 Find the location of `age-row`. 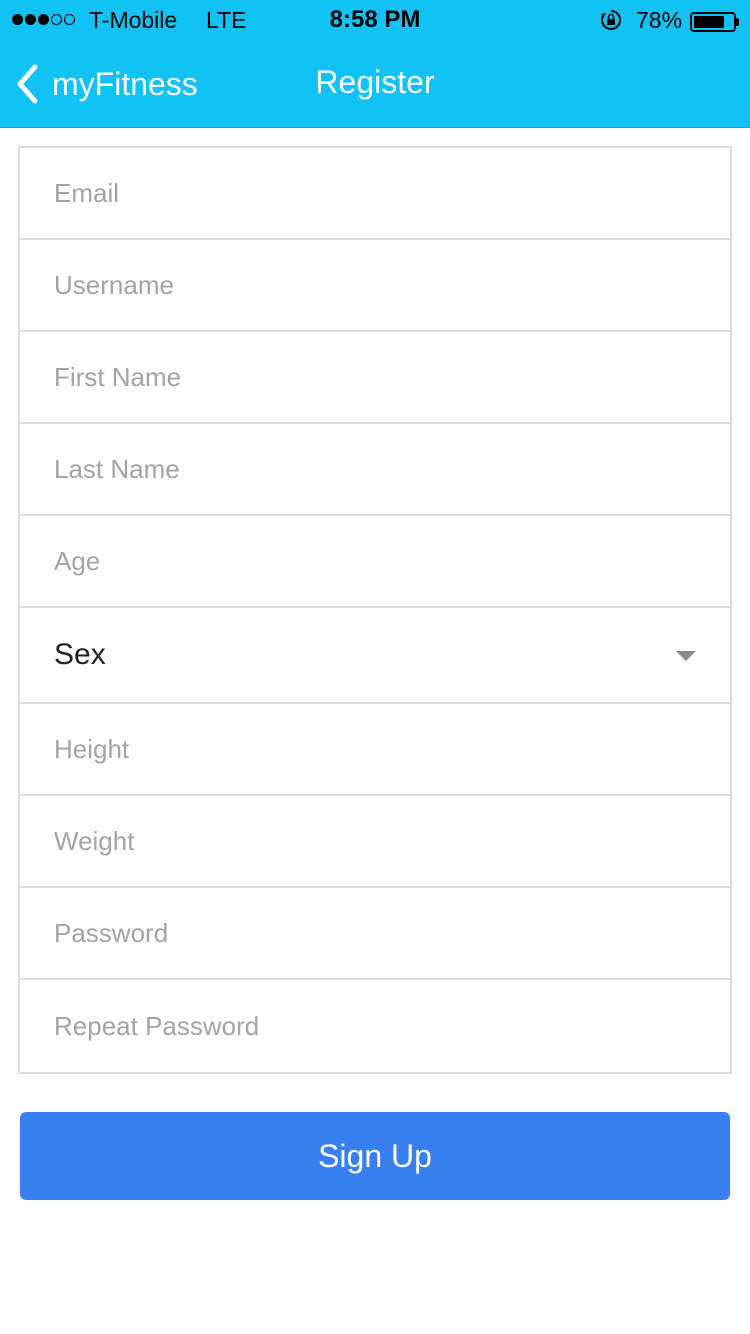

age-row is located at coordinates (375, 562).